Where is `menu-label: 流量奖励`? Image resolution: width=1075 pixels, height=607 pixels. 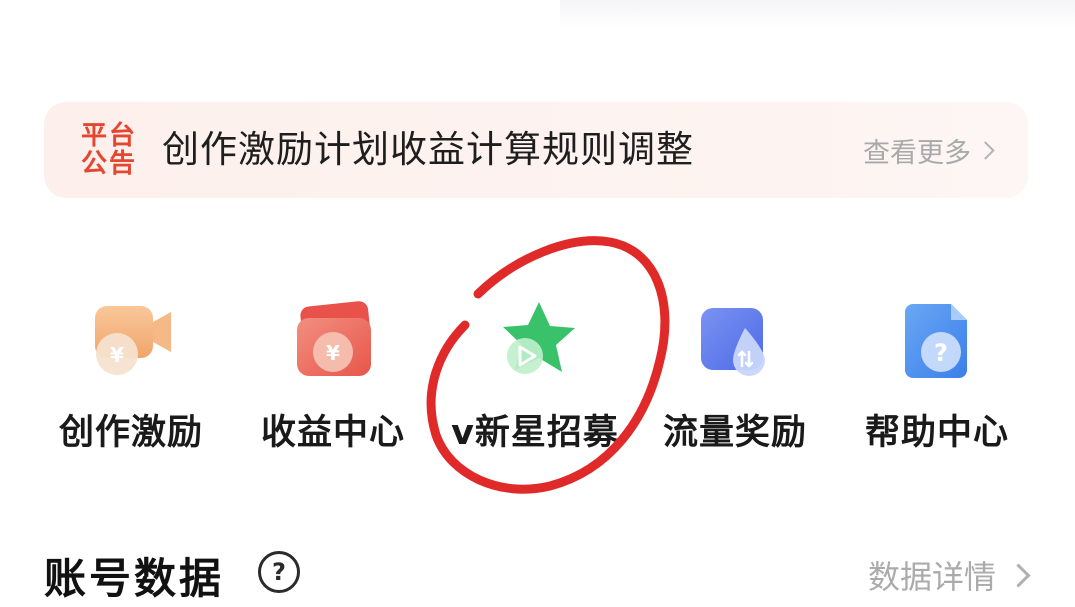 menu-label: 流量奖励 is located at coordinates (734, 433).